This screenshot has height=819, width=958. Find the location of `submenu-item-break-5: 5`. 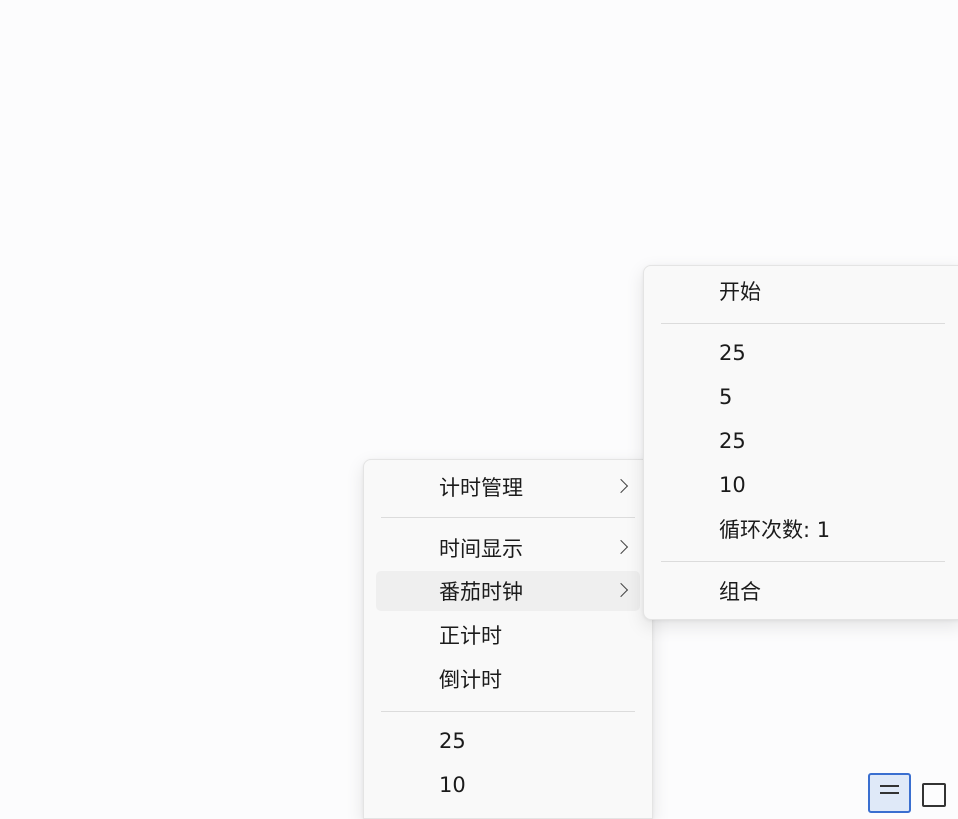

submenu-item-break-5: 5 is located at coordinates (803, 397).